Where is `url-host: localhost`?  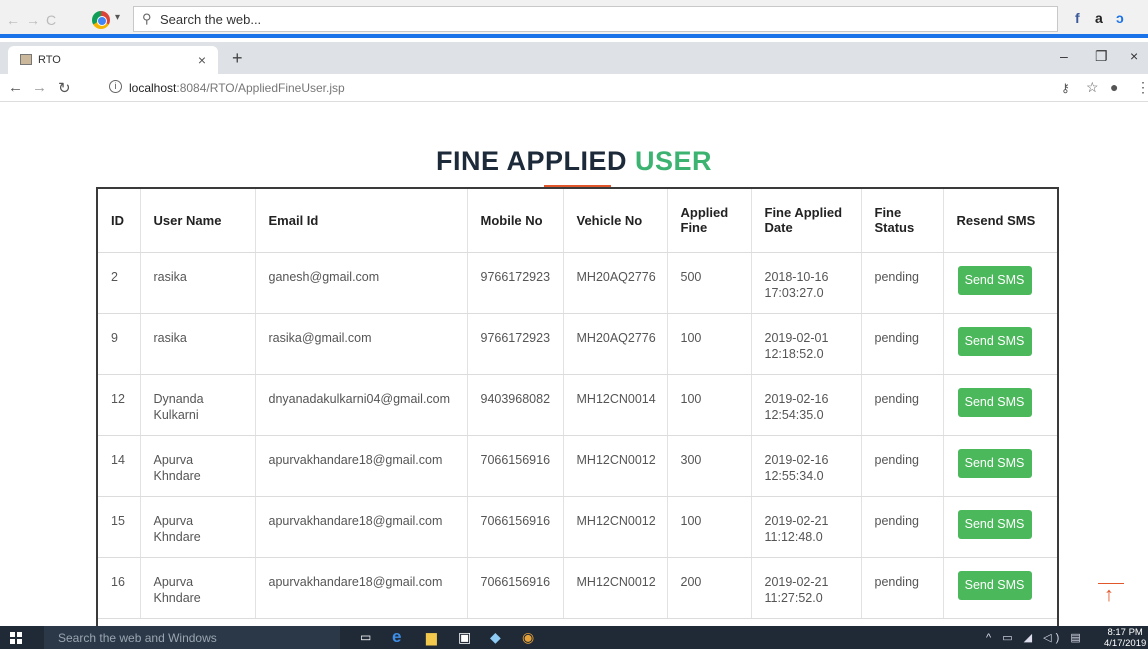 url-host: localhost is located at coordinates (153, 88).